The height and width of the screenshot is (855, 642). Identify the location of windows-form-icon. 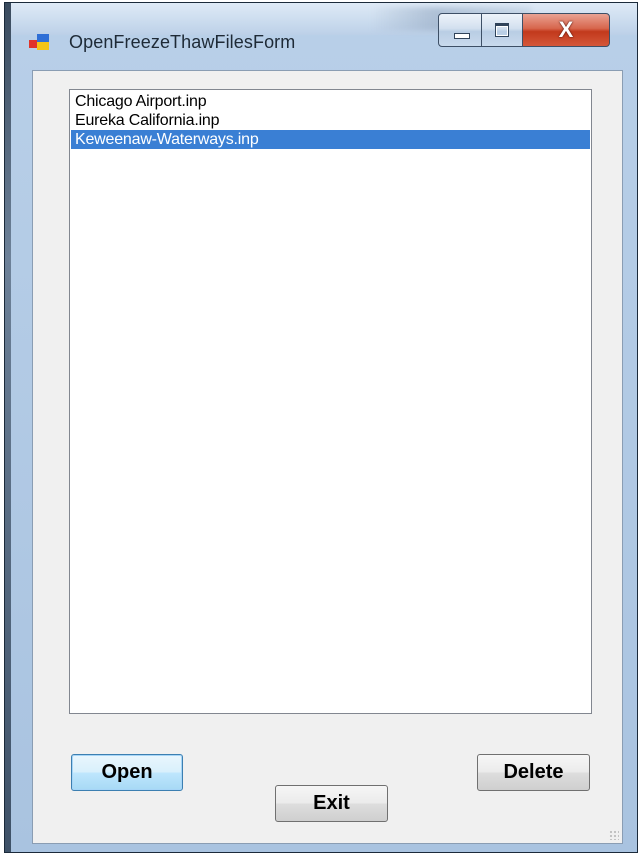
(39, 42).